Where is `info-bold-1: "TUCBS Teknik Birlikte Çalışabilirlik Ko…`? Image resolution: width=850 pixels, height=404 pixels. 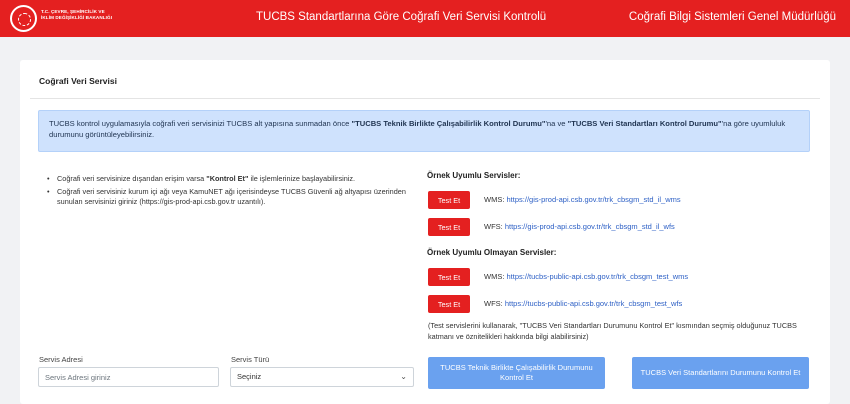
info-bold-1: "TUCBS Teknik Birlikte Çalışabilirlik Ko… is located at coordinates (448, 123).